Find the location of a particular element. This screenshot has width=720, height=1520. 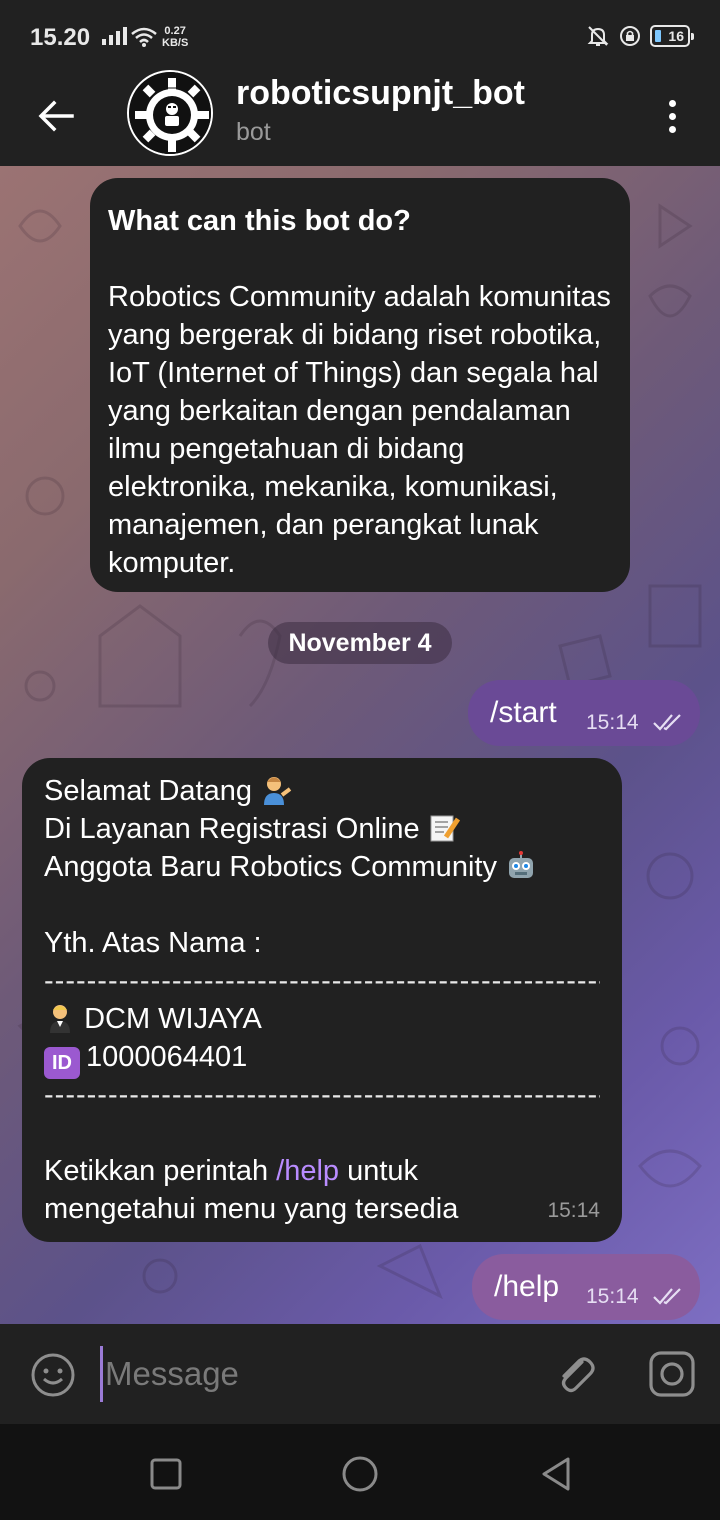

message-input is located at coordinates (310, 1374).